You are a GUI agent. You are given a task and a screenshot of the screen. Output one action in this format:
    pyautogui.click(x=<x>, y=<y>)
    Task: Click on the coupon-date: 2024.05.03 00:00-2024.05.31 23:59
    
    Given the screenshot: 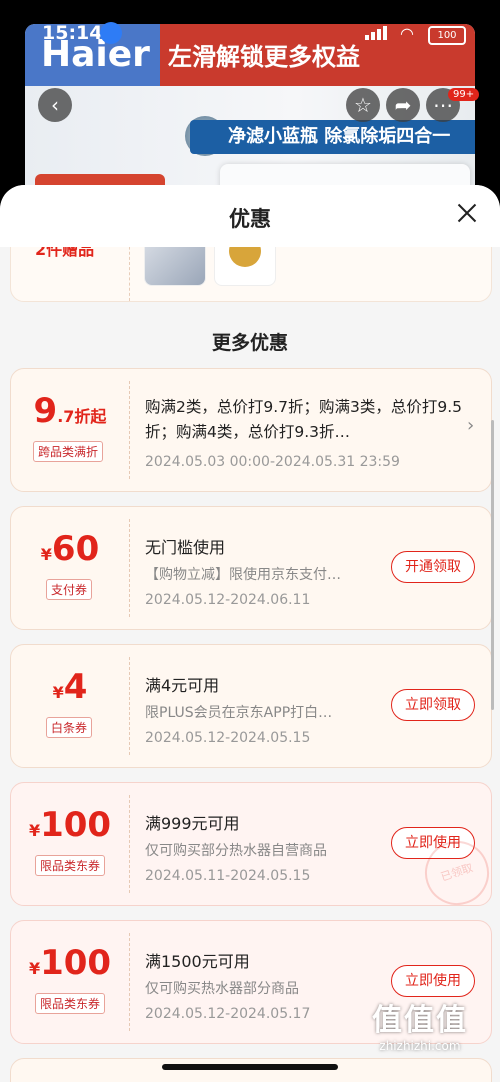 What is the action you would take?
    pyautogui.click(x=272, y=462)
    